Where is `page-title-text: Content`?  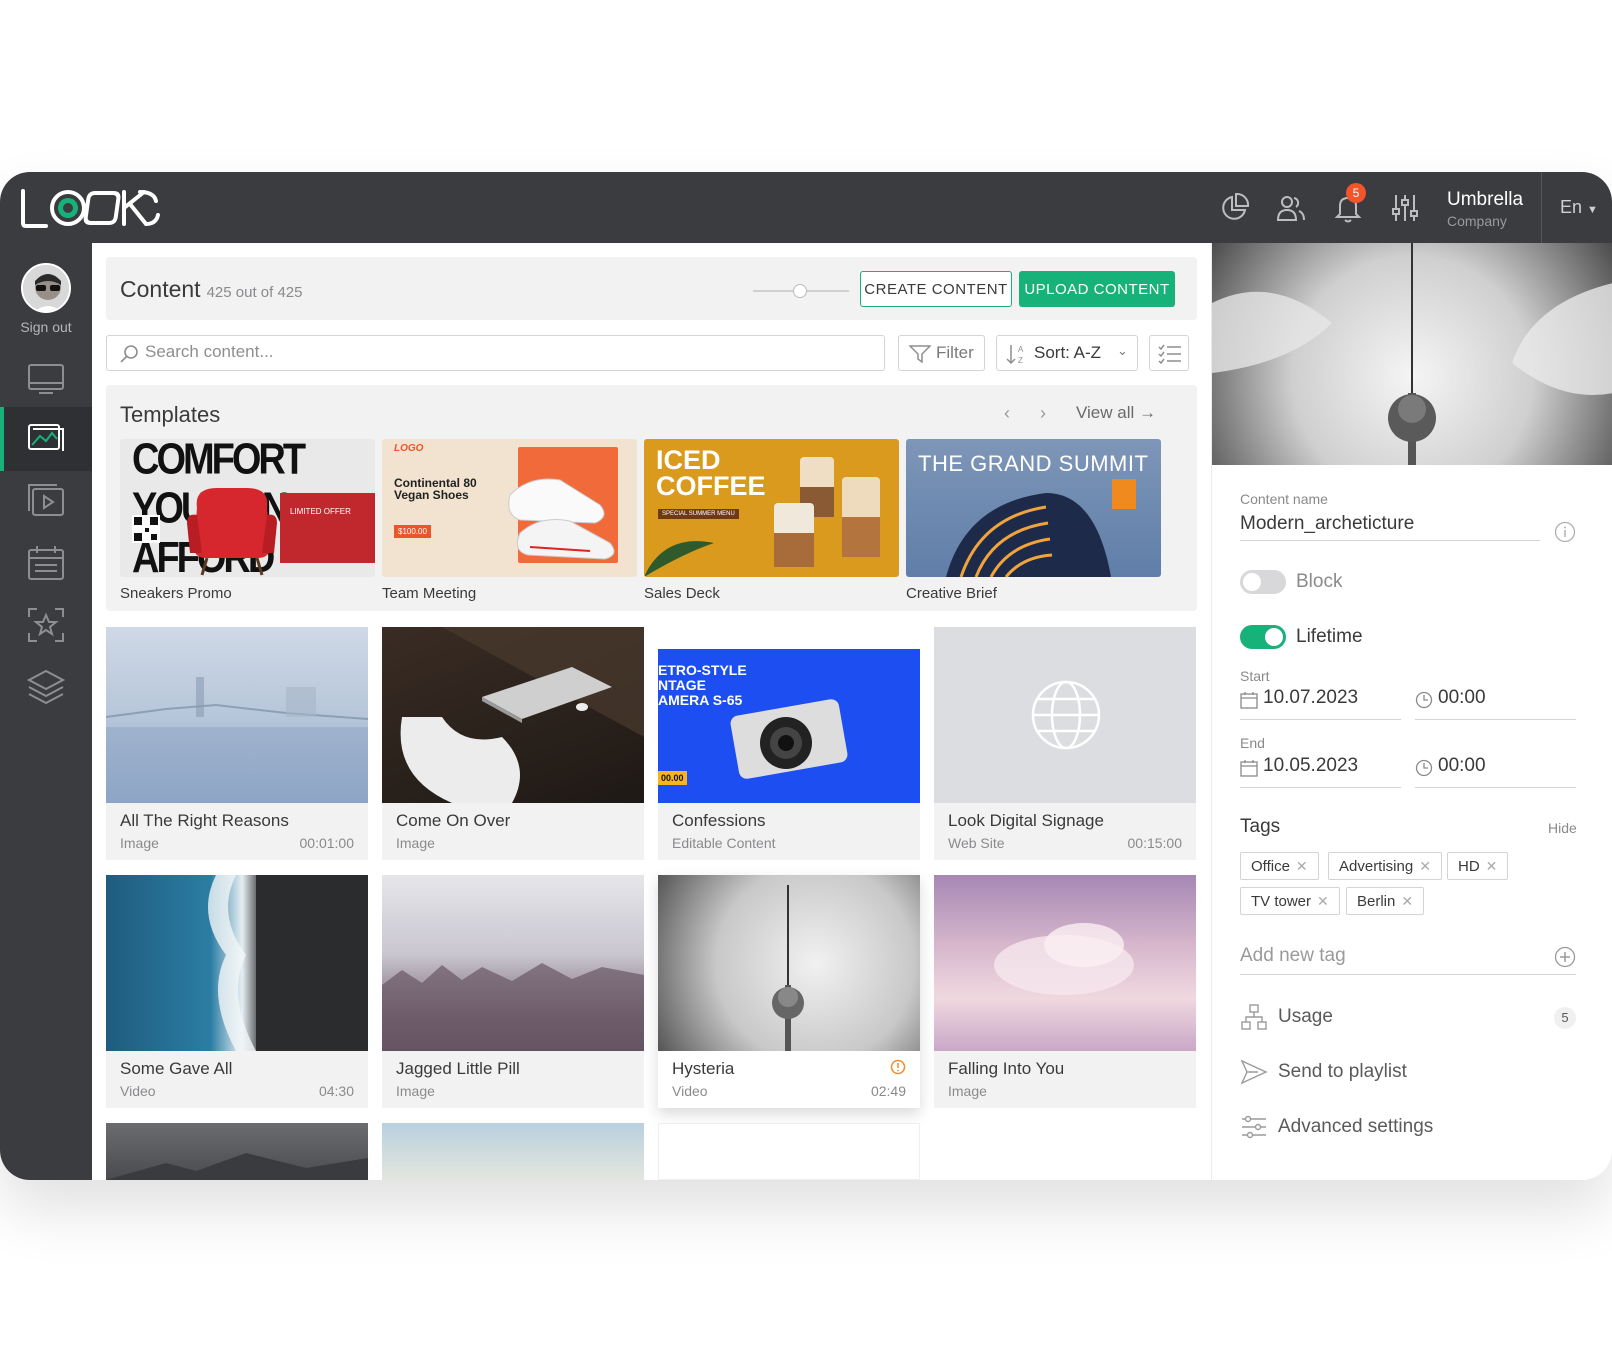 page-title-text: Content is located at coordinates (160, 289).